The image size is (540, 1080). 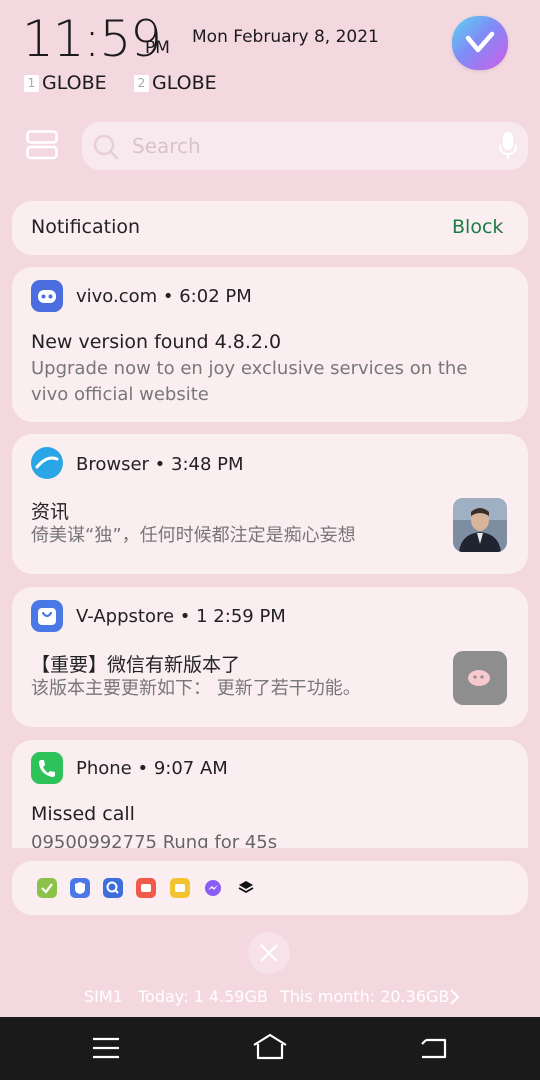 I want to click on notification-time: 9:07 AM, so click(x=190, y=768).